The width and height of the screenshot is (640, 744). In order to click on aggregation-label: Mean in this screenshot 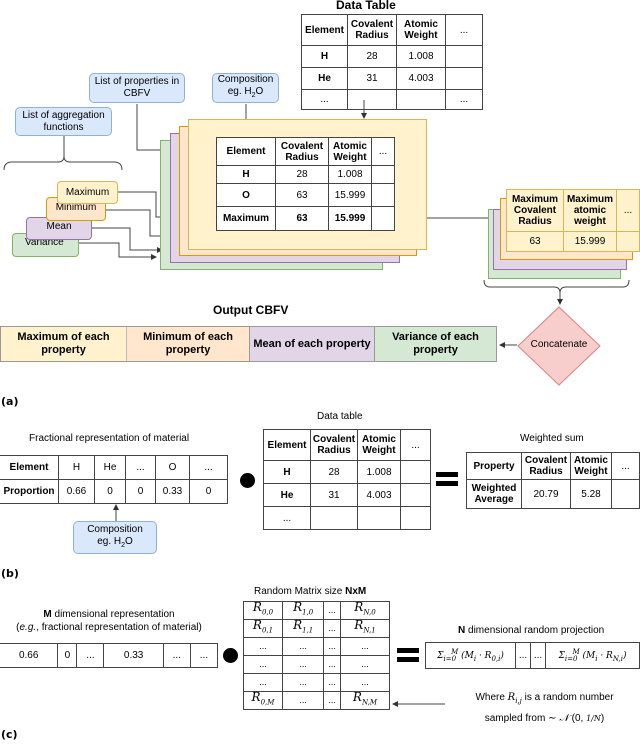, I will do `click(59, 226)`.